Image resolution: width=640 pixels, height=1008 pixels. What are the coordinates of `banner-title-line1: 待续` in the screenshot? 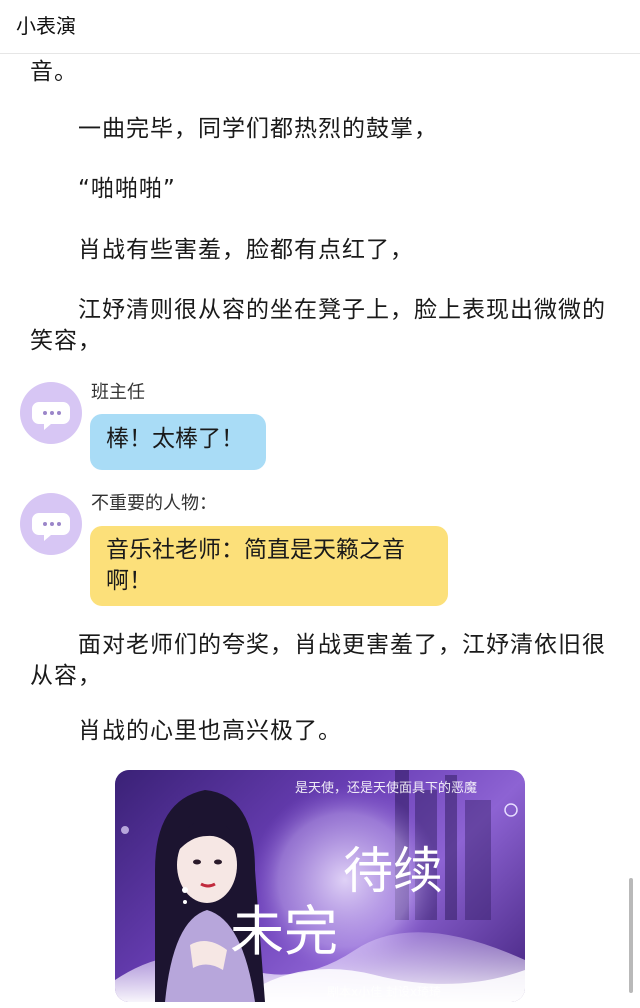 It's located at (393, 871).